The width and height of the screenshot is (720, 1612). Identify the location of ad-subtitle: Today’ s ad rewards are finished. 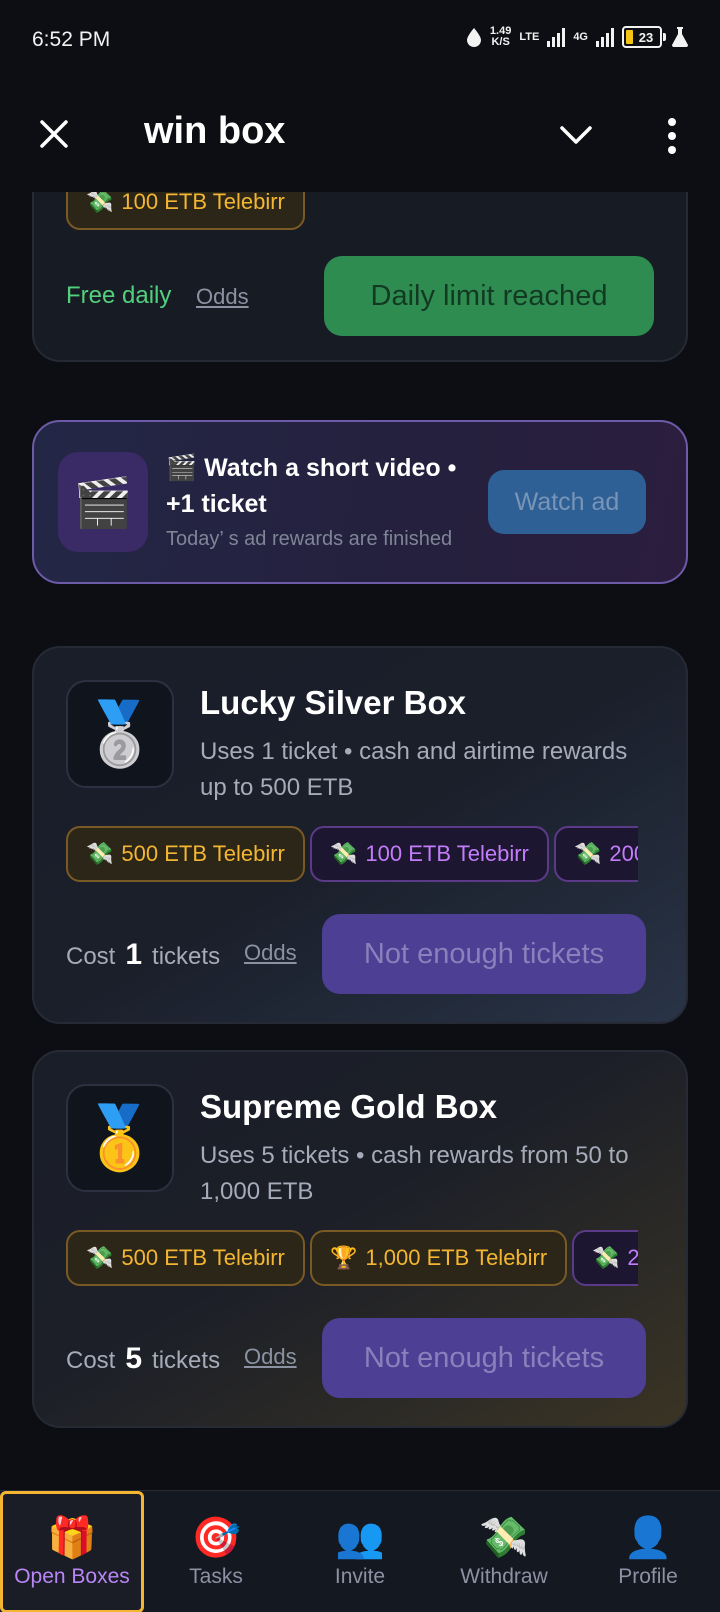
(309, 539).